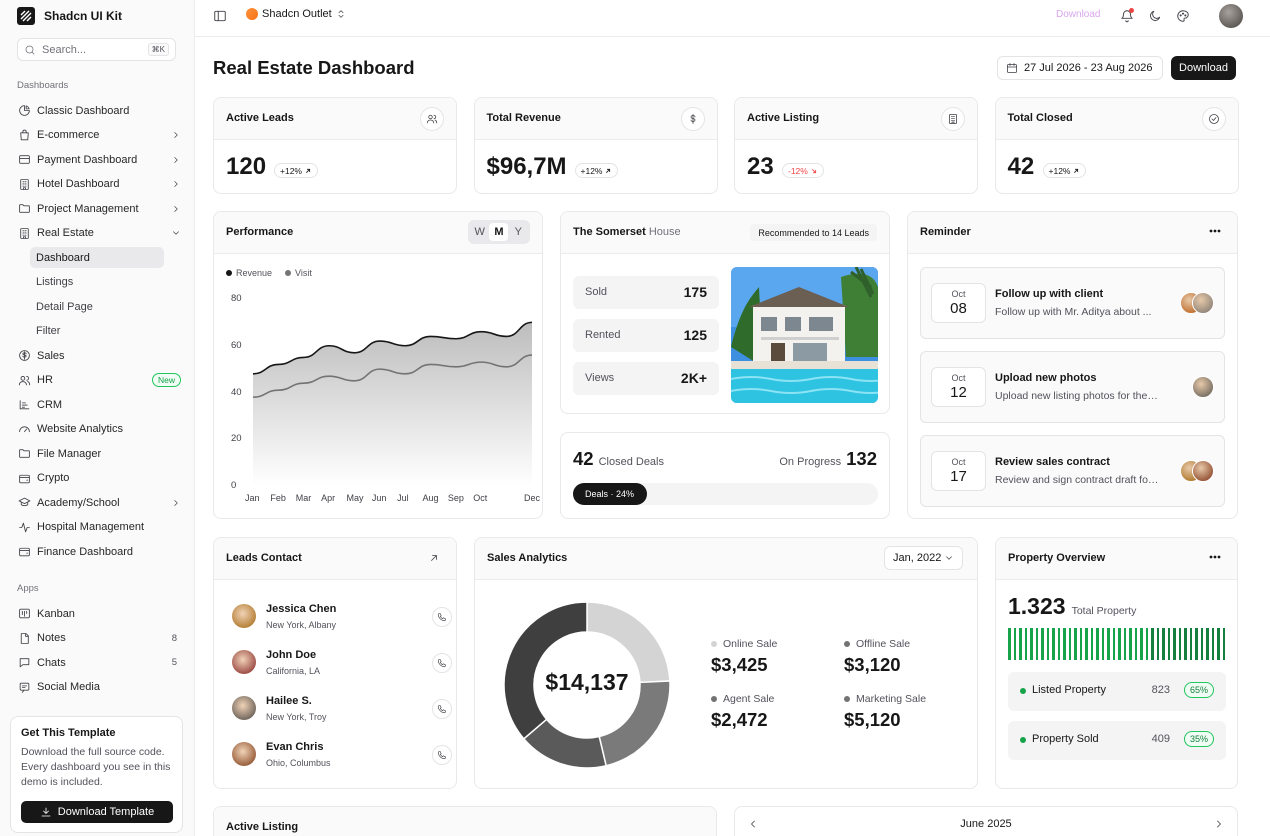  I want to click on reminder-month: Oct, so click(958, 462).